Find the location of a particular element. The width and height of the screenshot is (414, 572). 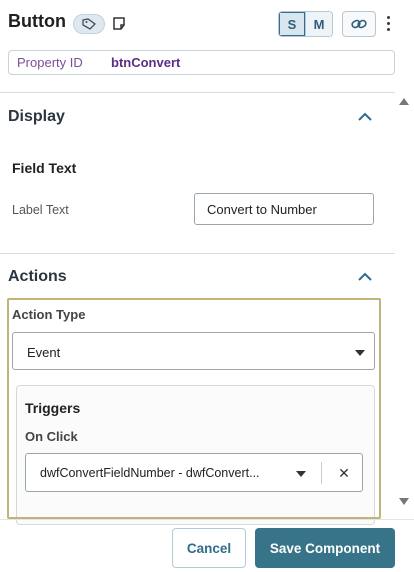

label-text-label: Label Text is located at coordinates (40, 210).